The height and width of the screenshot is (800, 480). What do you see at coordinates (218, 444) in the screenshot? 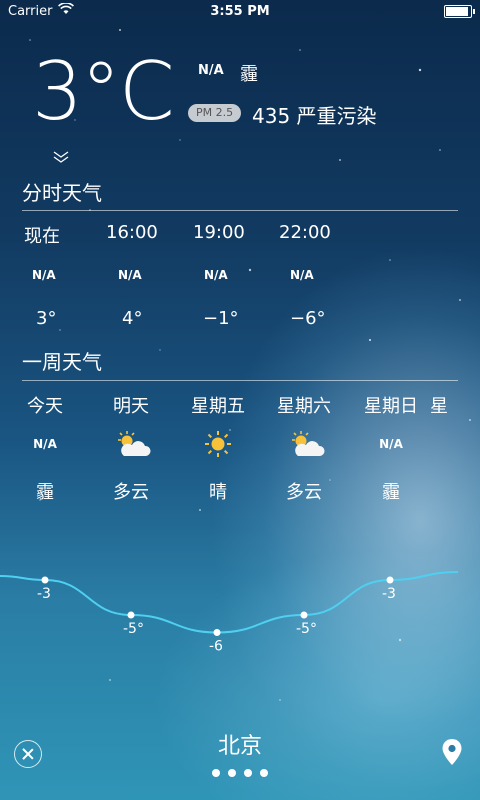
I see `sun-icon` at bounding box center [218, 444].